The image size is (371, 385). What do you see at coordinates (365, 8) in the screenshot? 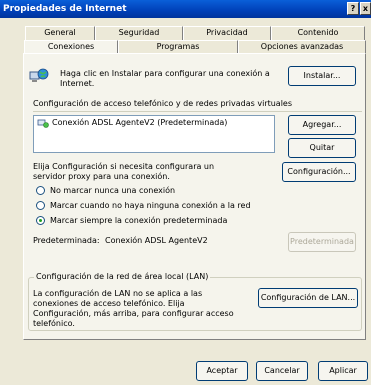
I see `close-button: x` at bounding box center [365, 8].